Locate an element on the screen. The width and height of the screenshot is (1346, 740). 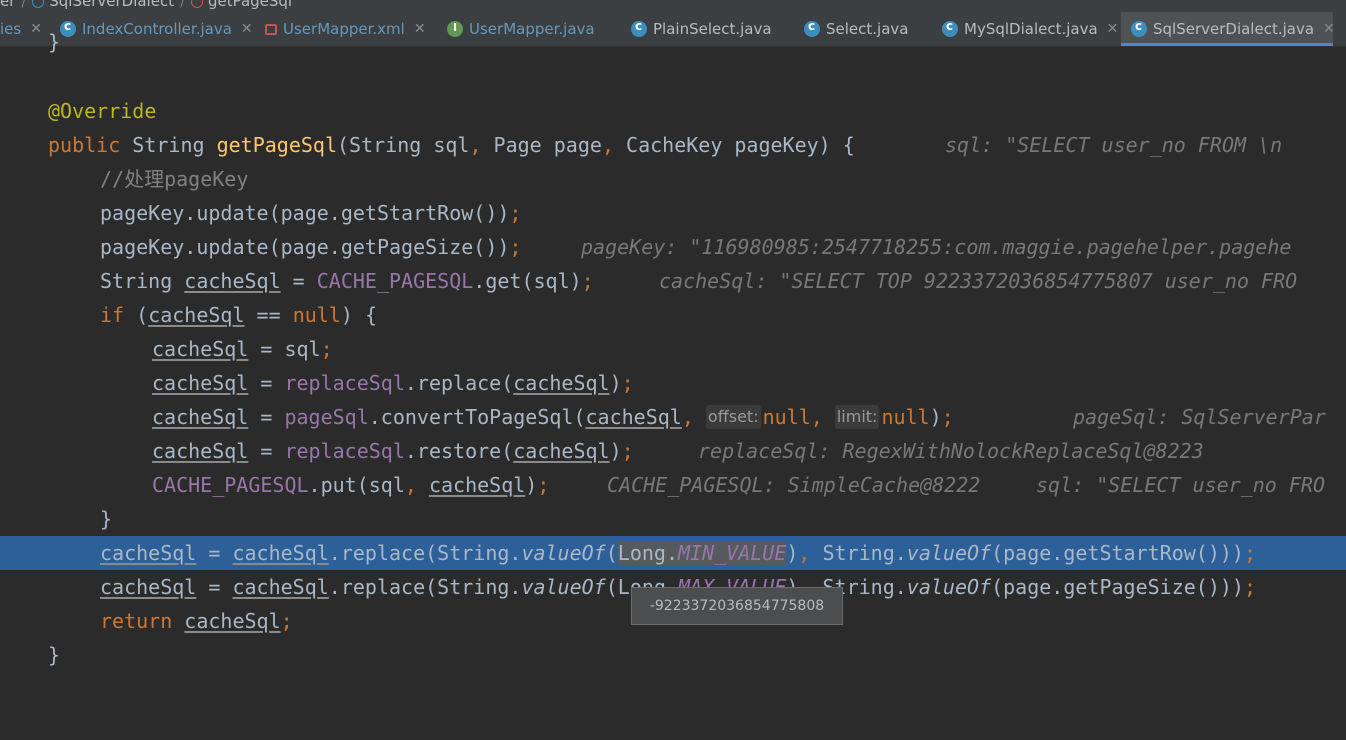
selected-expression: Long.MIN_VALUE is located at coordinates (702, 553).